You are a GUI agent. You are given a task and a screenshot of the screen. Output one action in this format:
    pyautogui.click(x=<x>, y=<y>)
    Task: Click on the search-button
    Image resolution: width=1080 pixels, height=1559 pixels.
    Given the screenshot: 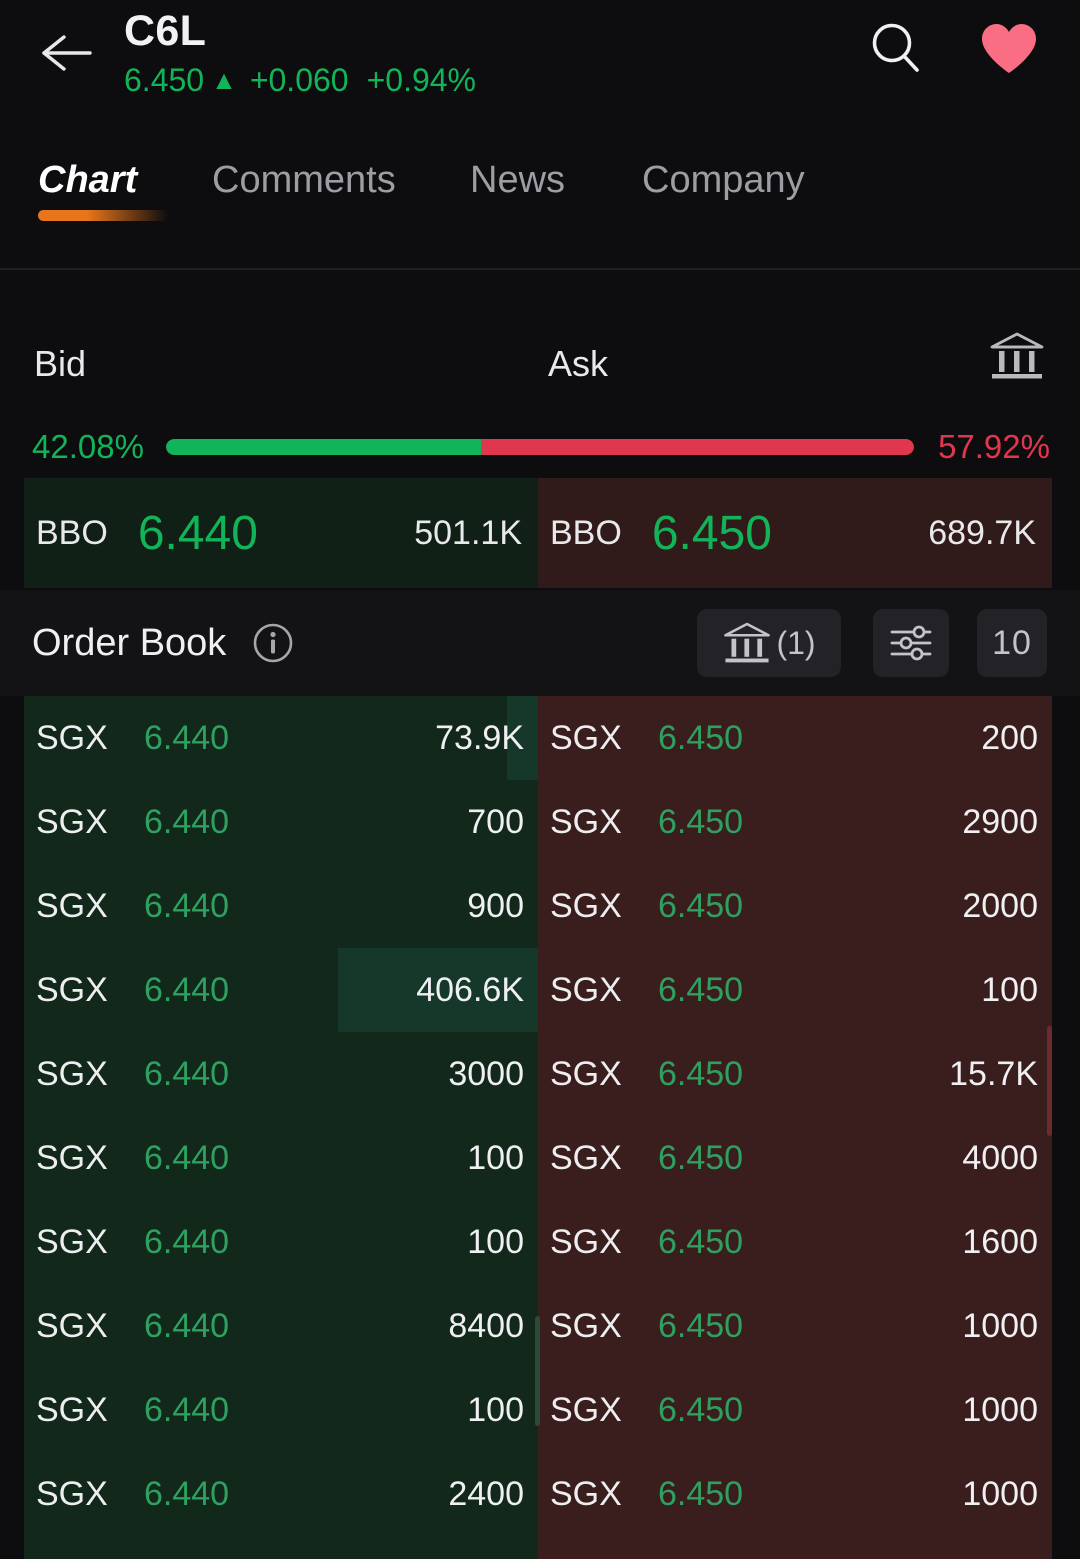 What is the action you would take?
    pyautogui.click(x=897, y=49)
    